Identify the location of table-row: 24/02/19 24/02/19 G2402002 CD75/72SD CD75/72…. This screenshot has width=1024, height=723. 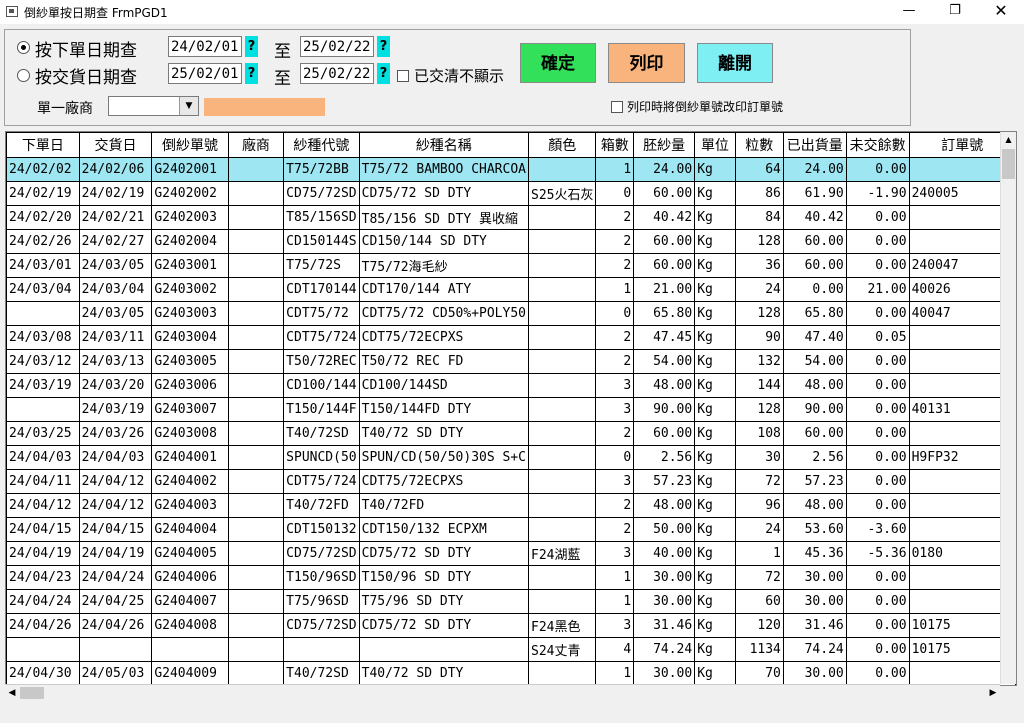
(511, 193).